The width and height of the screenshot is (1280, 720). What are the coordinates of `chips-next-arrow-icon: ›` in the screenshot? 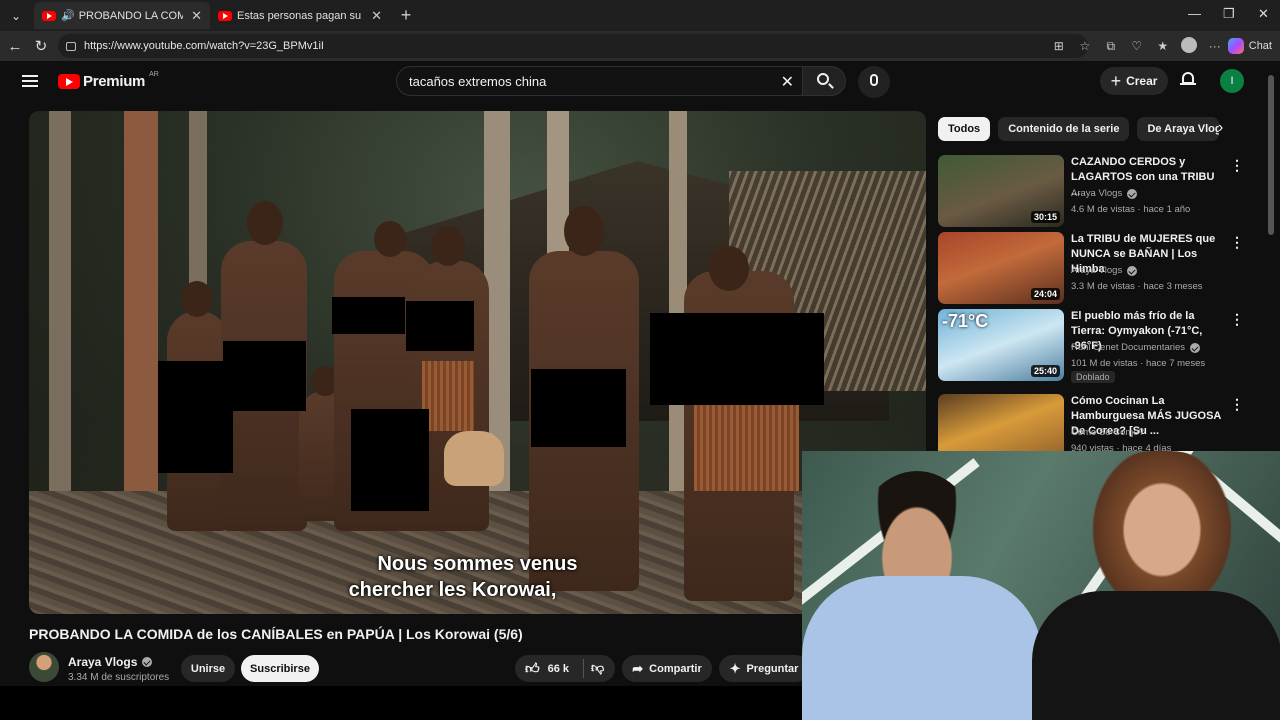 It's located at (1220, 128).